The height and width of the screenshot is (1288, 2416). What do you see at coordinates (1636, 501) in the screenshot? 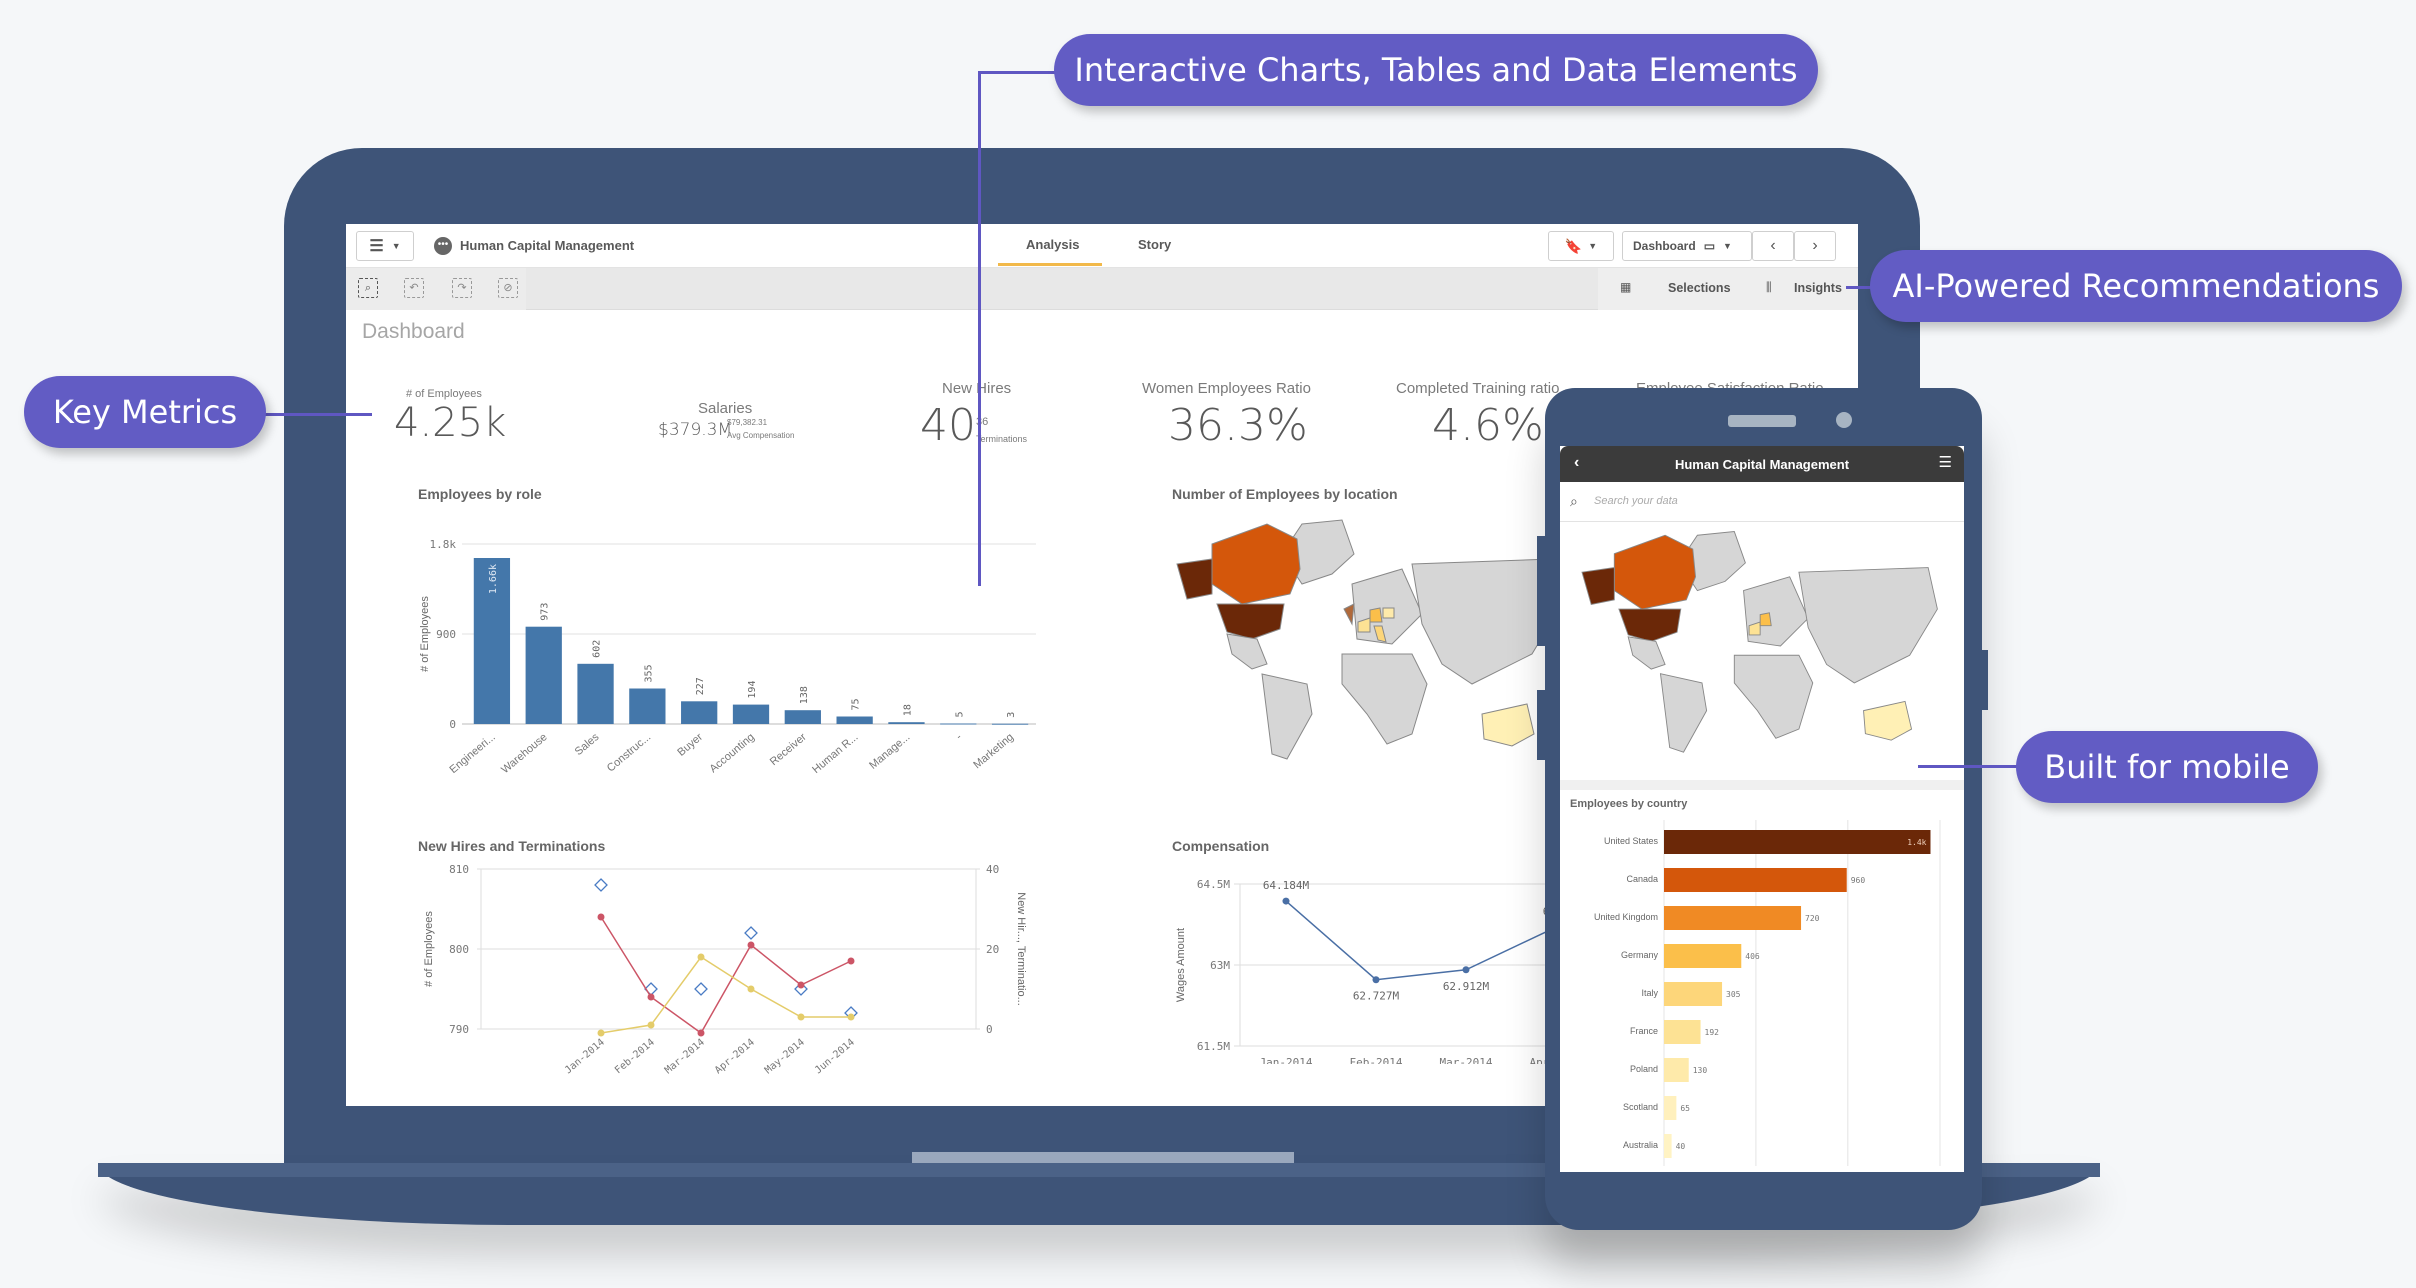
I see `mobile-search-input: Search your data` at bounding box center [1636, 501].